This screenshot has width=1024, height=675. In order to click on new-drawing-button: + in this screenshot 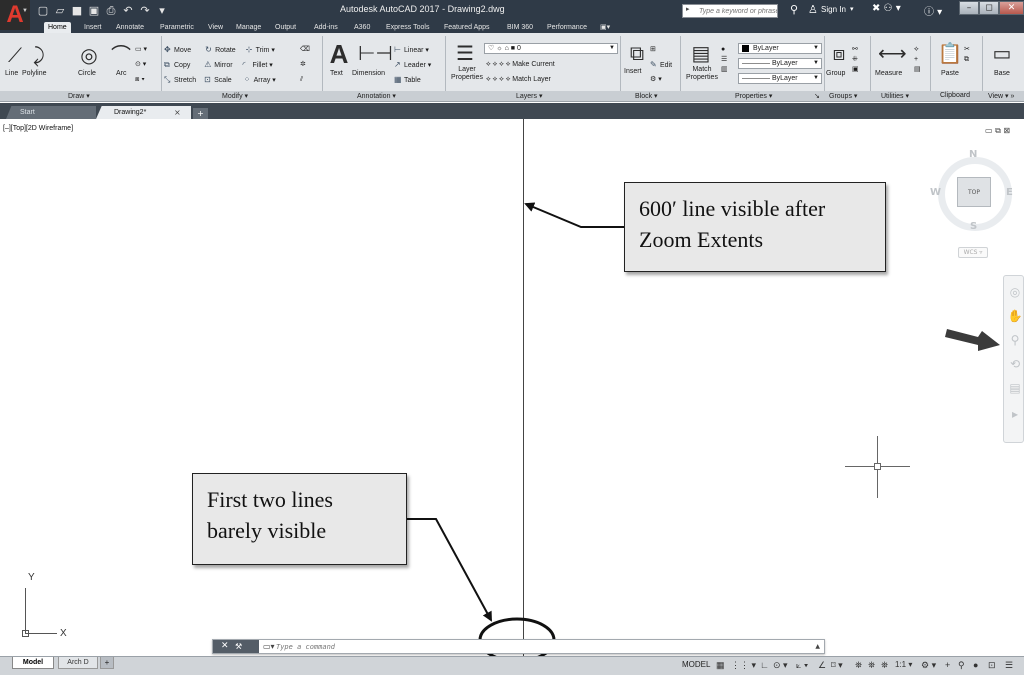, I will do `click(200, 113)`.